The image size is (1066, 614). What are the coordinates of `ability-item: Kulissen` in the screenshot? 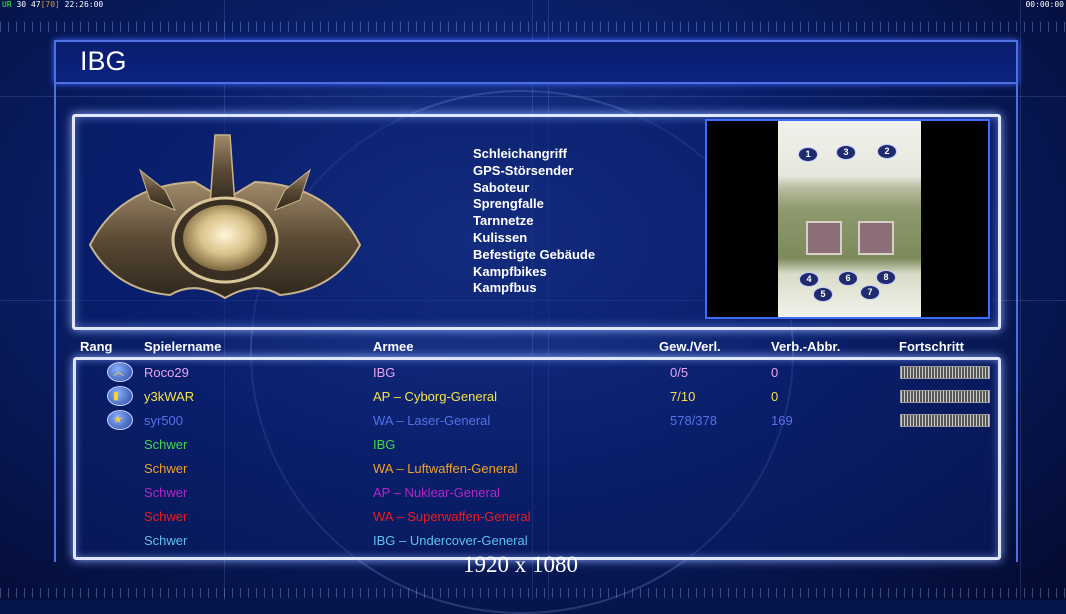 It's located at (500, 237).